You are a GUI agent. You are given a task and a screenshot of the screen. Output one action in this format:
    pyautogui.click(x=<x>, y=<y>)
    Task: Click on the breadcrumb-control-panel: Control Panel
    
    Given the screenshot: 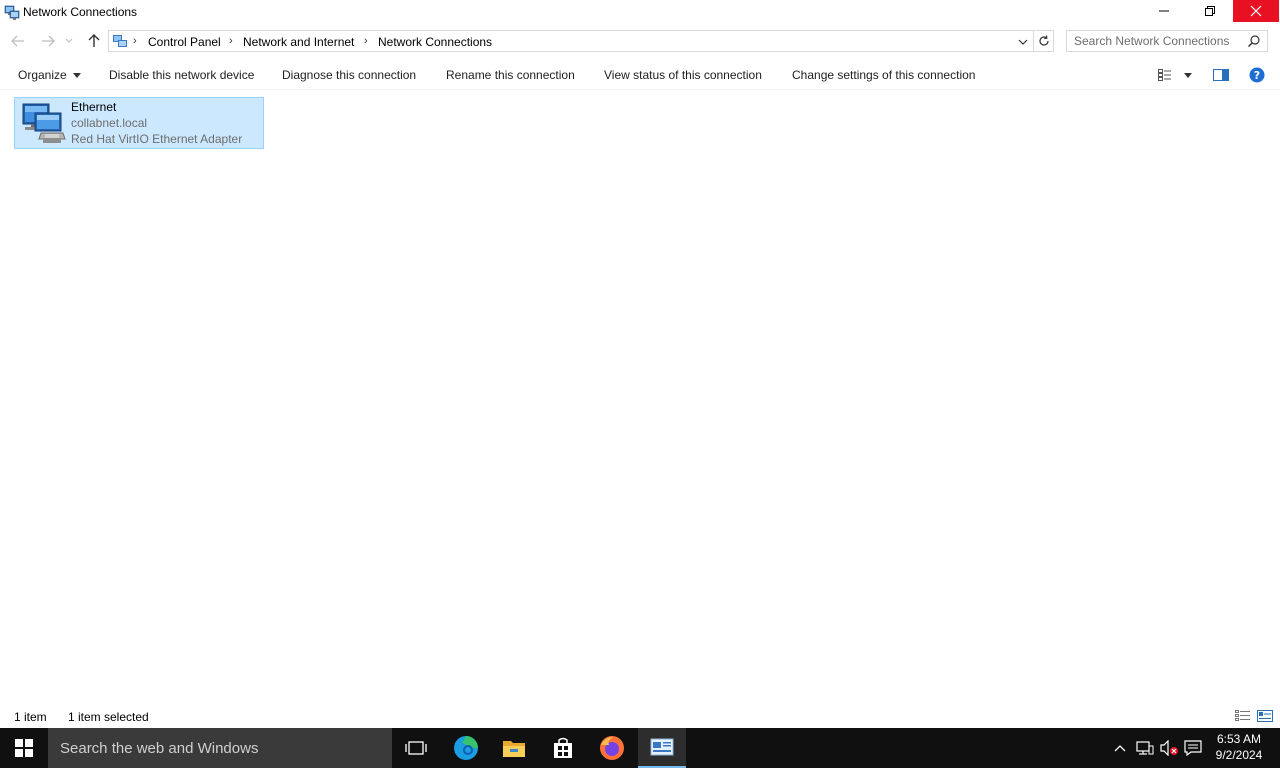 What is the action you would take?
    pyautogui.click(x=184, y=42)
    